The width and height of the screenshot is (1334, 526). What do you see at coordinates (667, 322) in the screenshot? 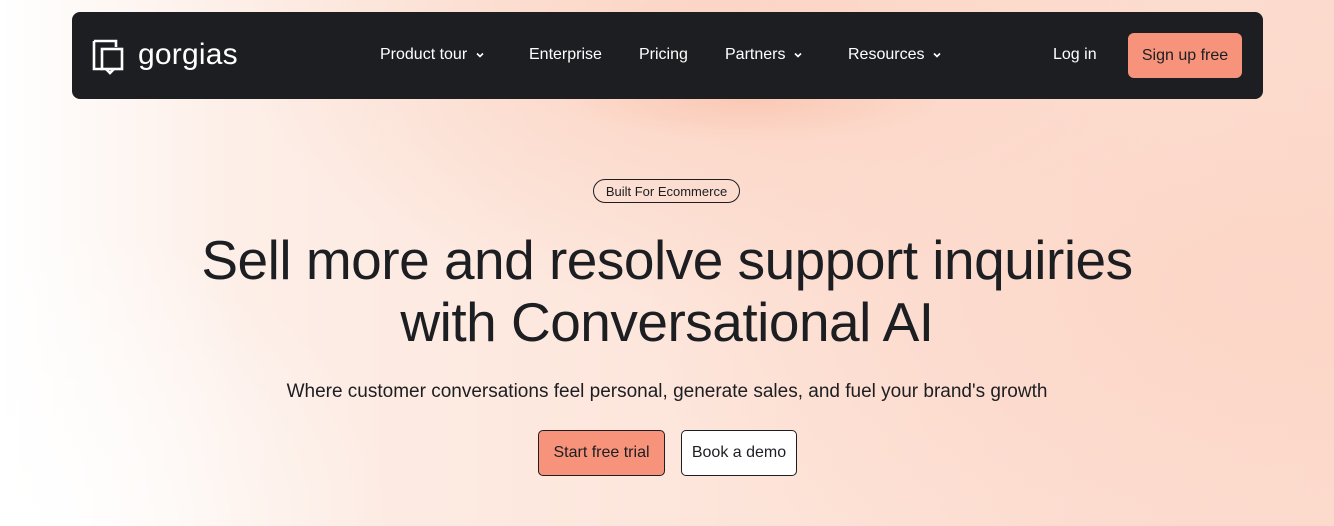
I see `hero-headline-line-2: with Conversational AI` at bounding box center [667, 322].